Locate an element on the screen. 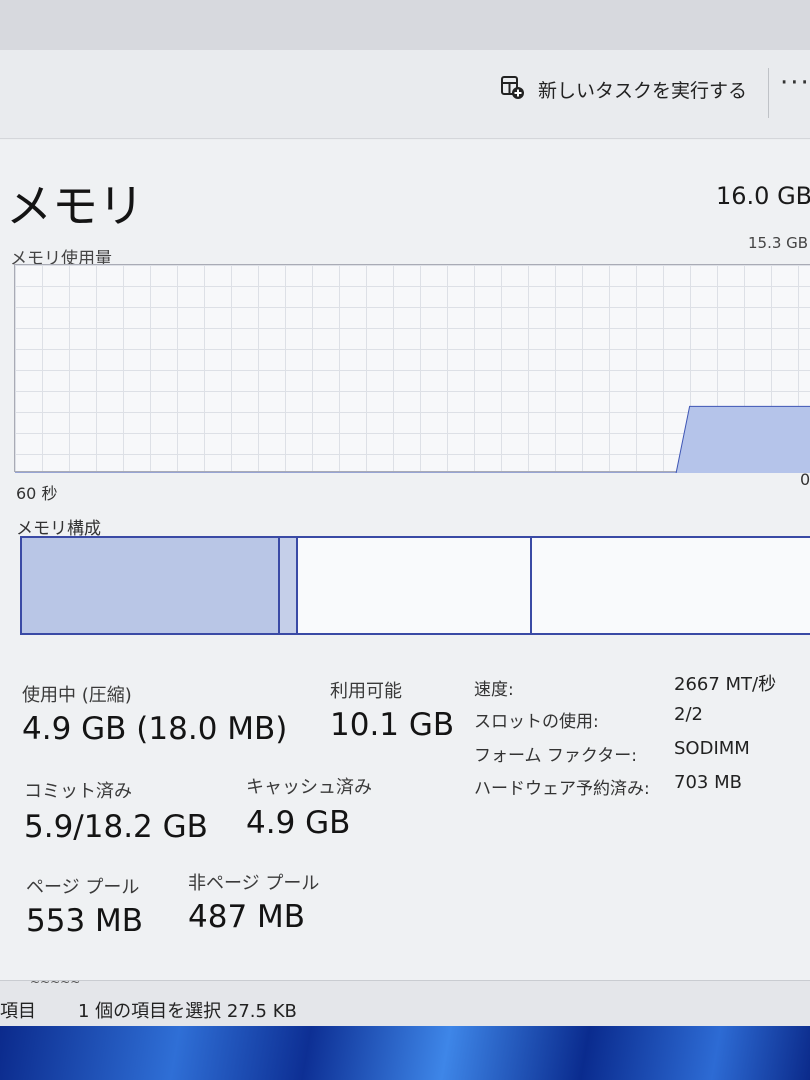  committed-label: コミット済み is located at coordinates (78, 791).